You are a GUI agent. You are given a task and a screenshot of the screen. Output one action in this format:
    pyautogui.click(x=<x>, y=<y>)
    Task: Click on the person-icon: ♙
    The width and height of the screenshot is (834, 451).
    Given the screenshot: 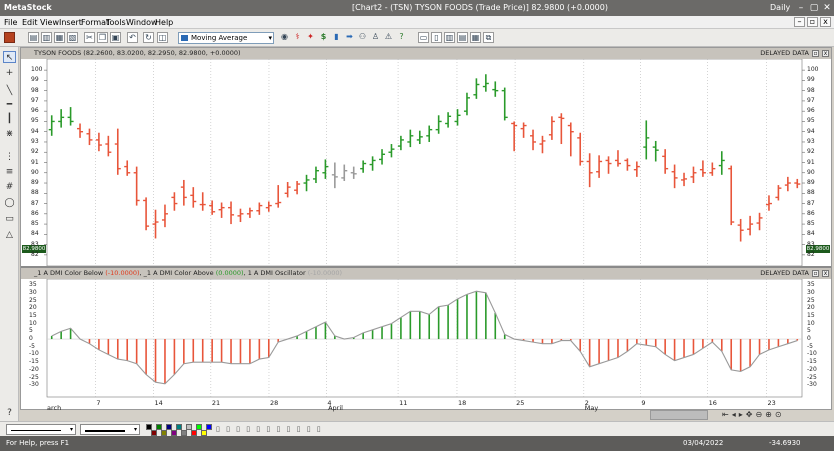 What is the action you would take?
    pyautogui.click(x=375, y=37)
    